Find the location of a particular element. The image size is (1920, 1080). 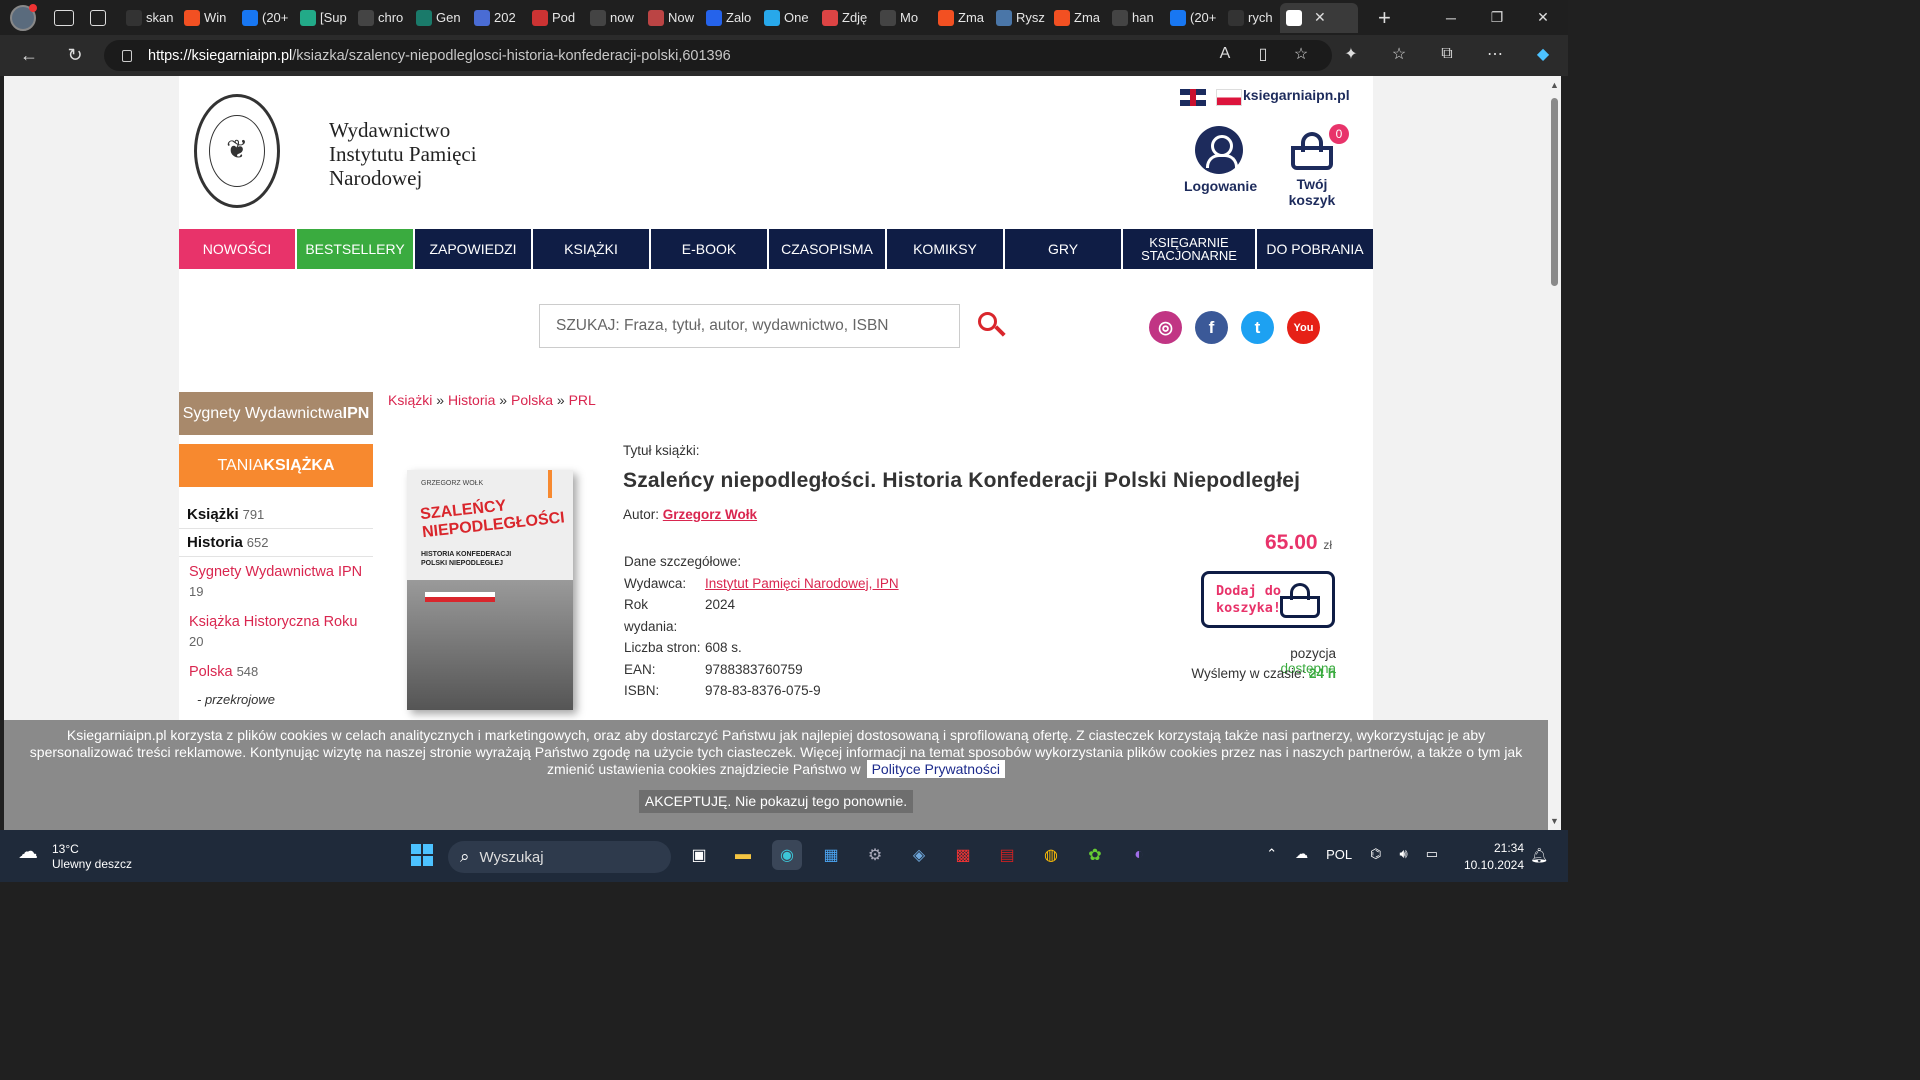

reader-view-icon: ▯ is located at coordinates (1263, 54).